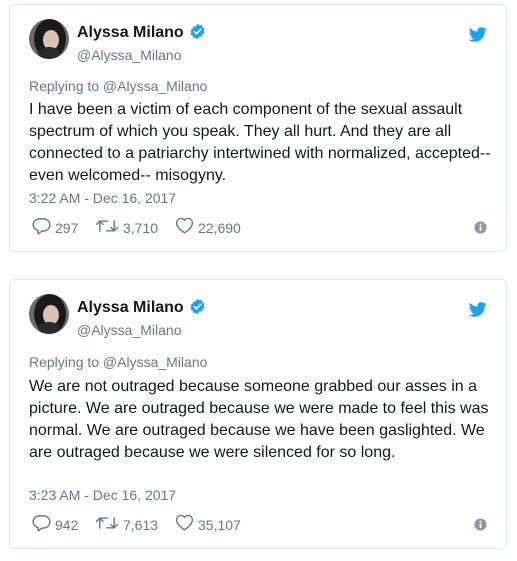 The image size is (517, 561). What do you see at coordinates (67, 228) in the screenshot?
I see `reply-count: 297` at bounding box center [67, 228].